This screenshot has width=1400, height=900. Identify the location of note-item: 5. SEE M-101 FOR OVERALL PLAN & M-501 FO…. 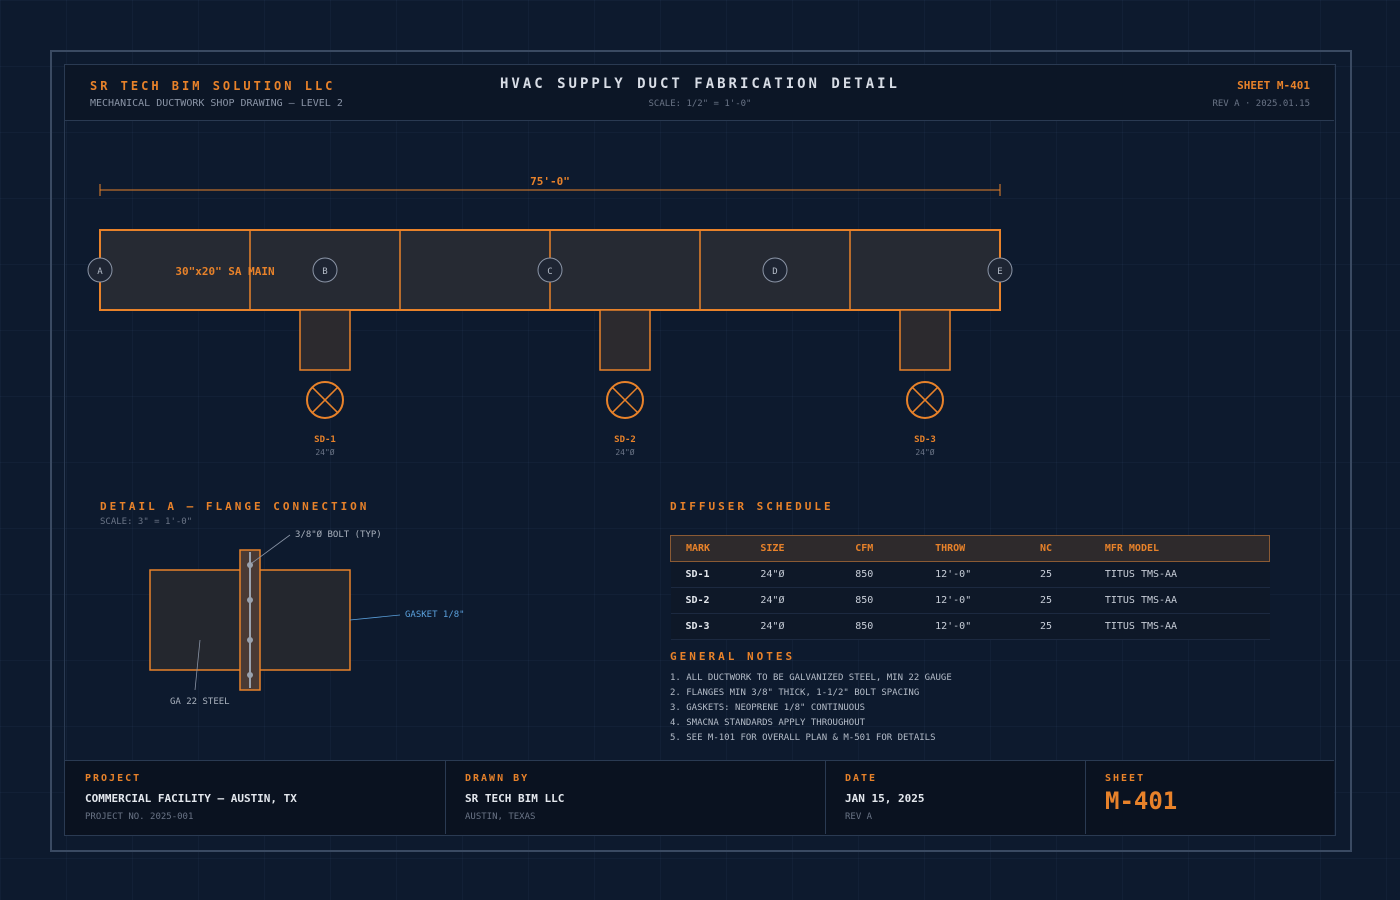
(803, 738).